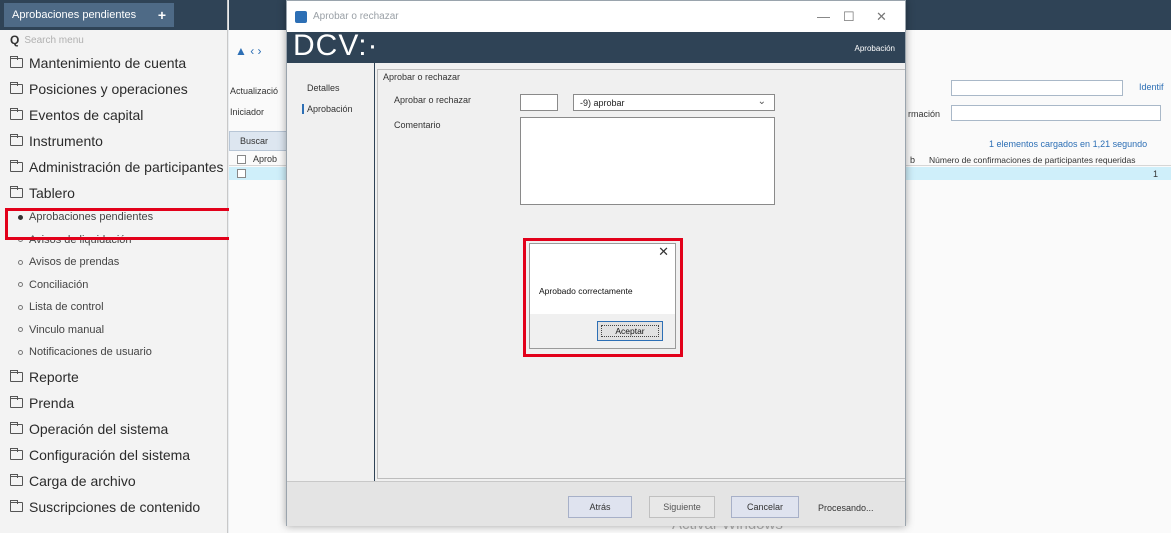 The image size is (1171, 533). What do you see at coordinates (126, 167) in the screenshot?
I see `menu-item-label: Administración de participantes` at bounding box center [126, 167].